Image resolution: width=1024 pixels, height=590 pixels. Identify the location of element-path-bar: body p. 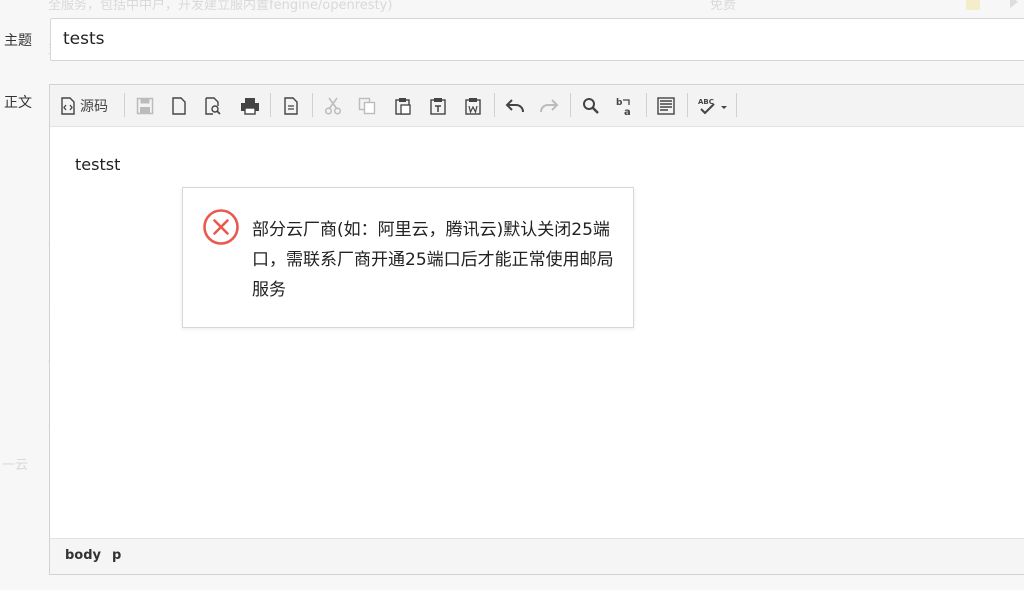
(537, 556).